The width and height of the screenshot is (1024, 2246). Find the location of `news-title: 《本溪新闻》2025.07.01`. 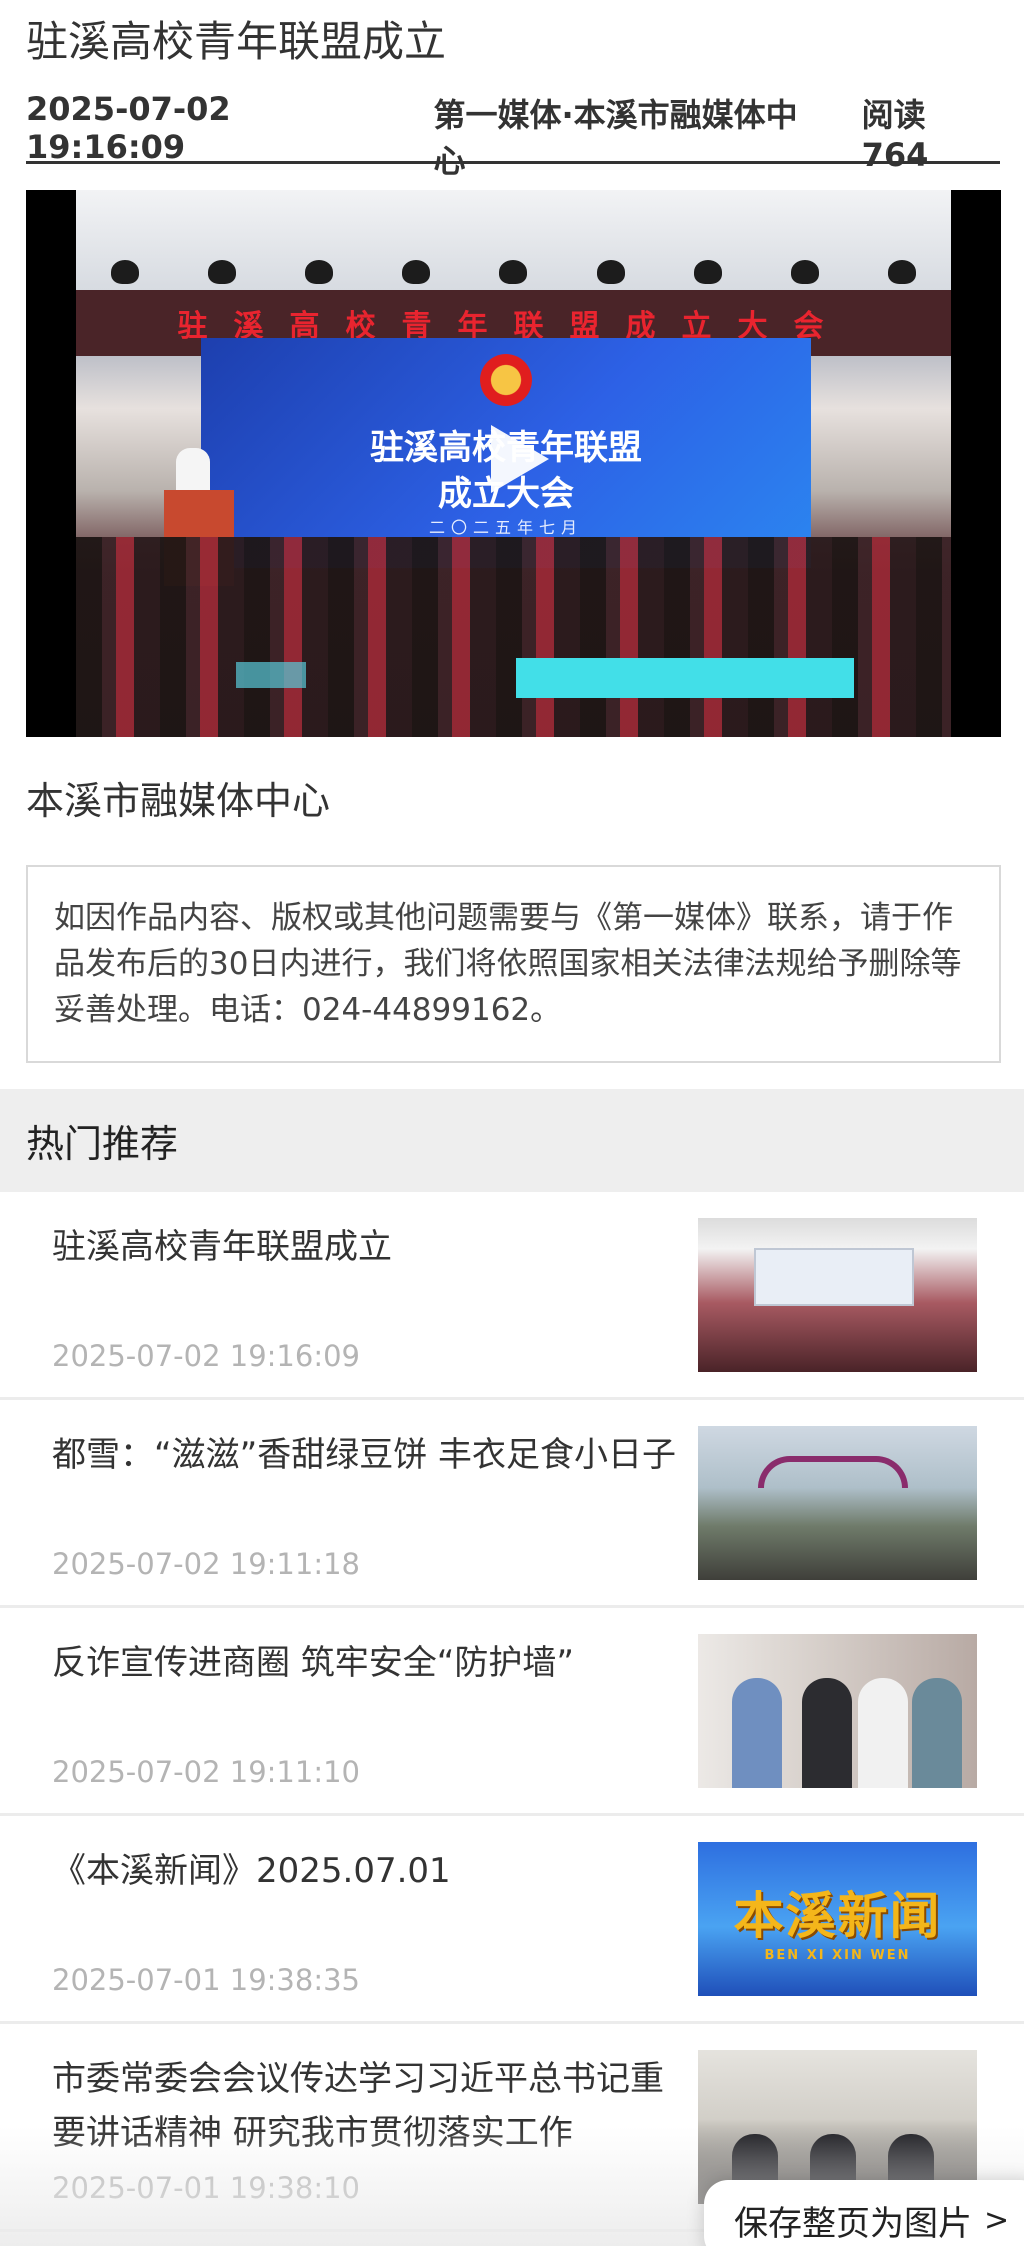

news-title: 《本溪新闻》2025.07.01 is located at coordinates (366, 1871).